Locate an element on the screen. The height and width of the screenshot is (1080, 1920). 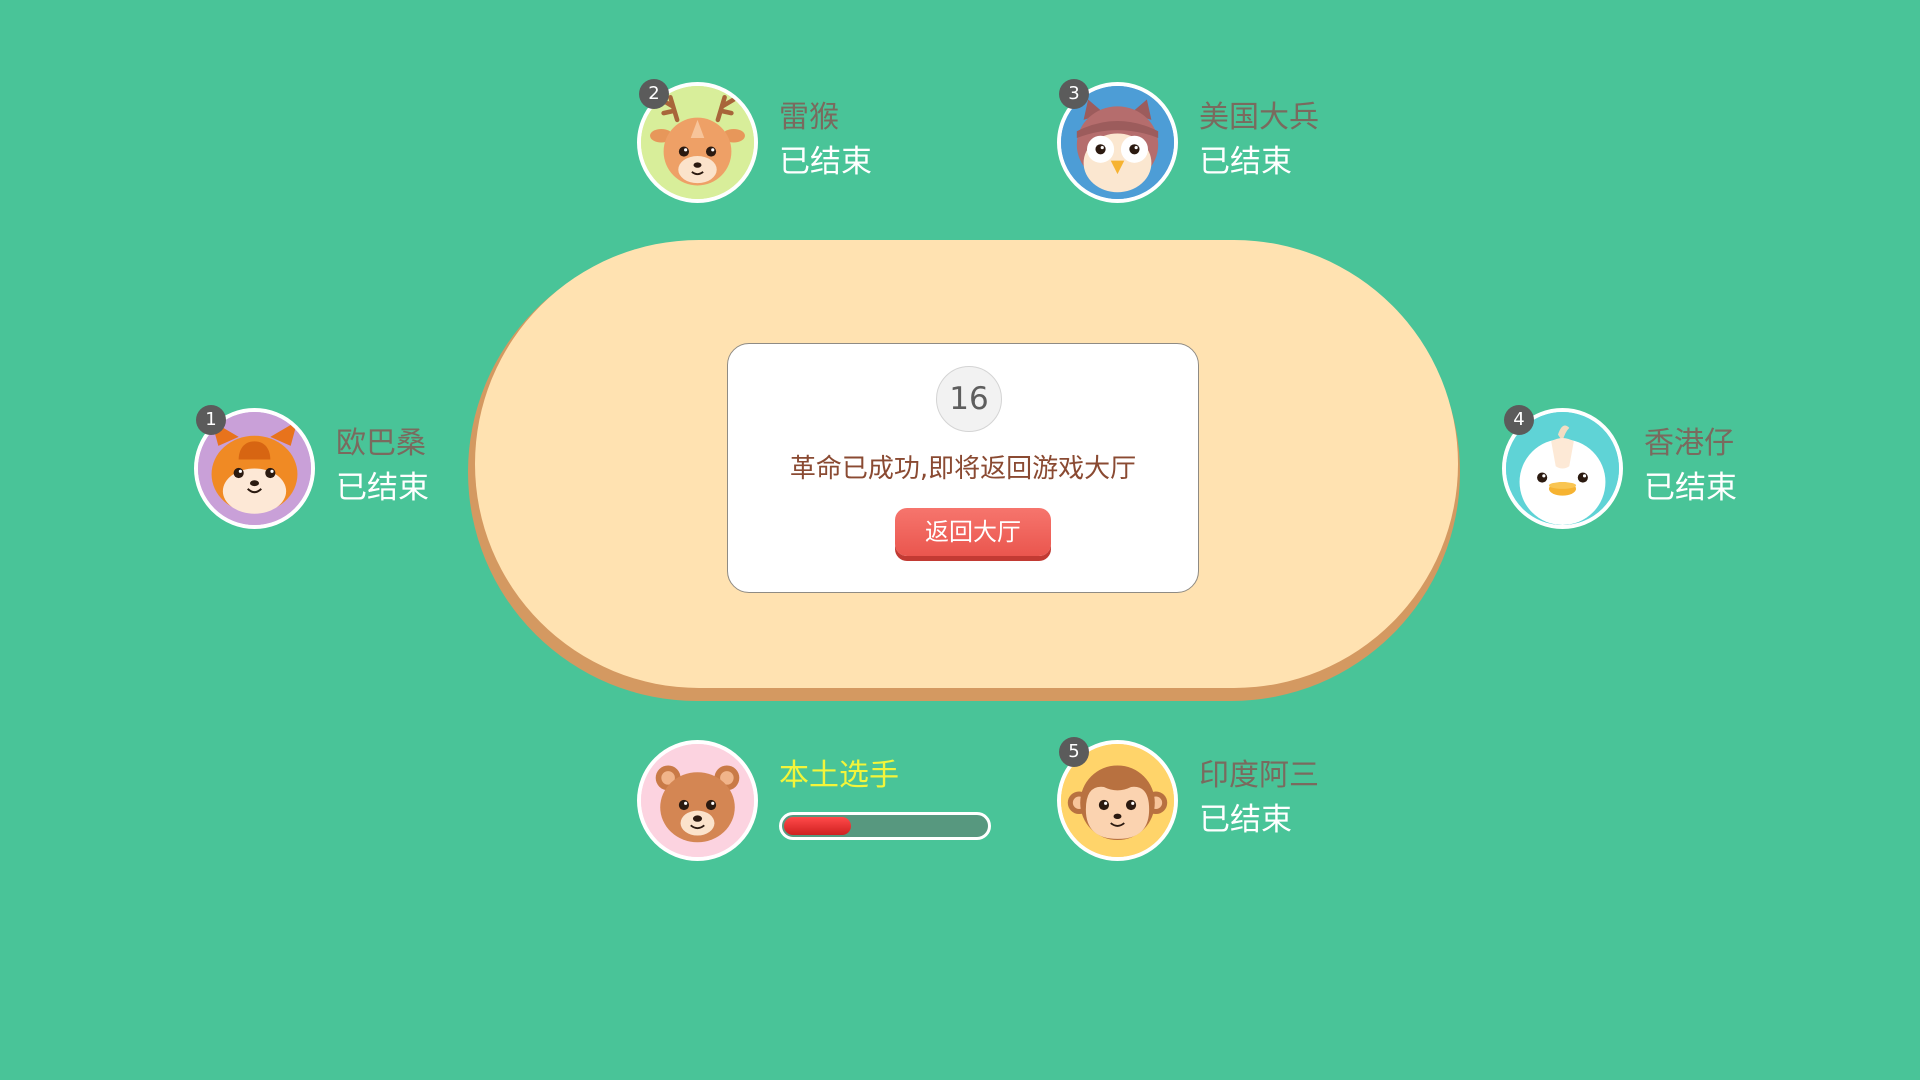
return-to-lobby-button: 返回大厅 is located at coordinates (973, 532).